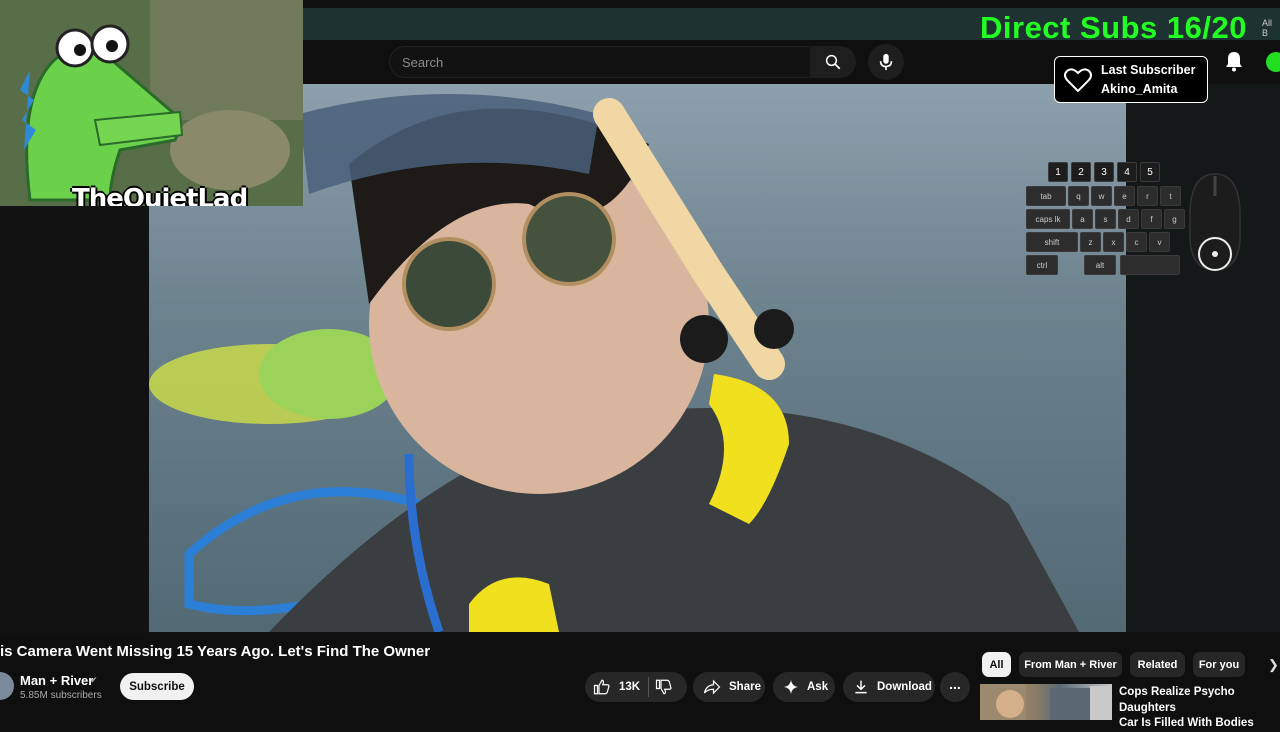  Describe the element at coordinates (1267, 28) in the screenshot. I see `corner-label: All B` at that location.